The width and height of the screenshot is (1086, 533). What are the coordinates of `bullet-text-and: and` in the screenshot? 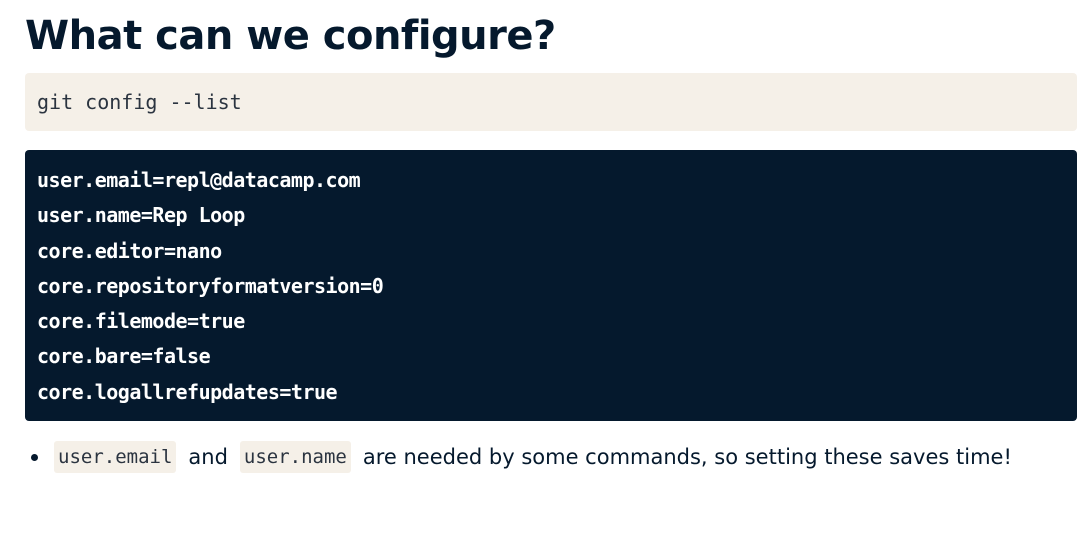 It's located at (208, 457).